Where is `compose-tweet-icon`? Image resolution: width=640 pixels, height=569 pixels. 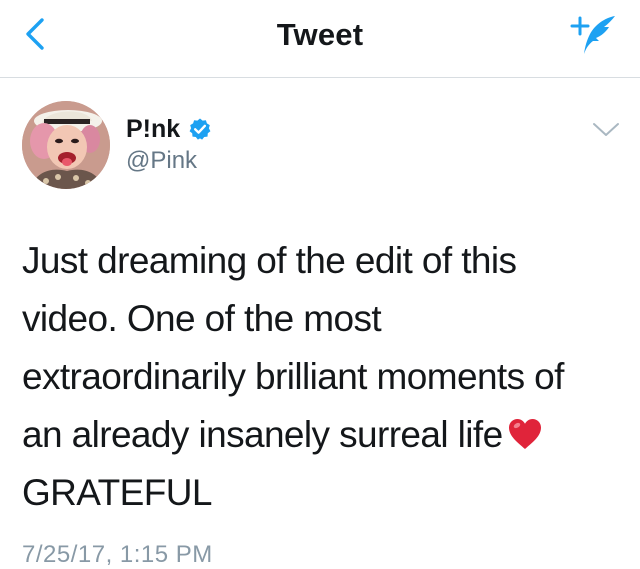
compose-tweet-icon is located at coordinates (592, 35).